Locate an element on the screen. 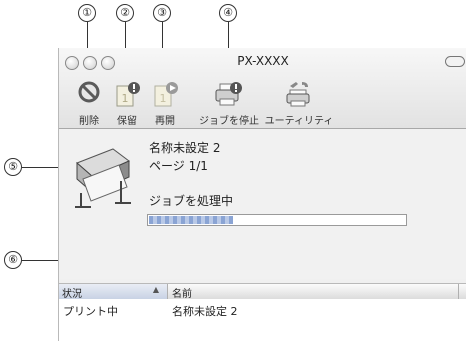 The width and height of the screenshot is (466, 341). toolbar-toggle-button is located at coordinates (455, 61).